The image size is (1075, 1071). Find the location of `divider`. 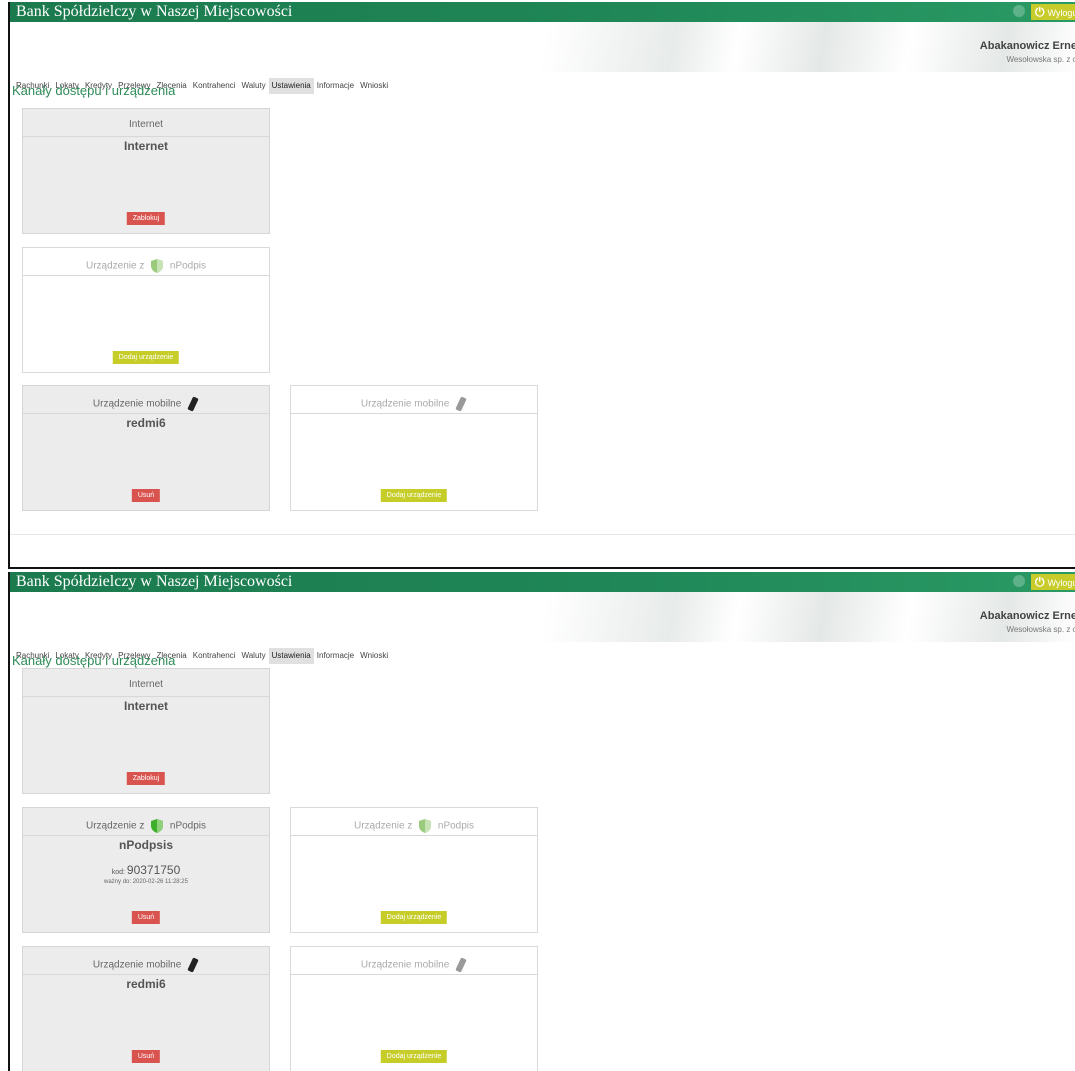

divider is located at coordinates (542, 534).